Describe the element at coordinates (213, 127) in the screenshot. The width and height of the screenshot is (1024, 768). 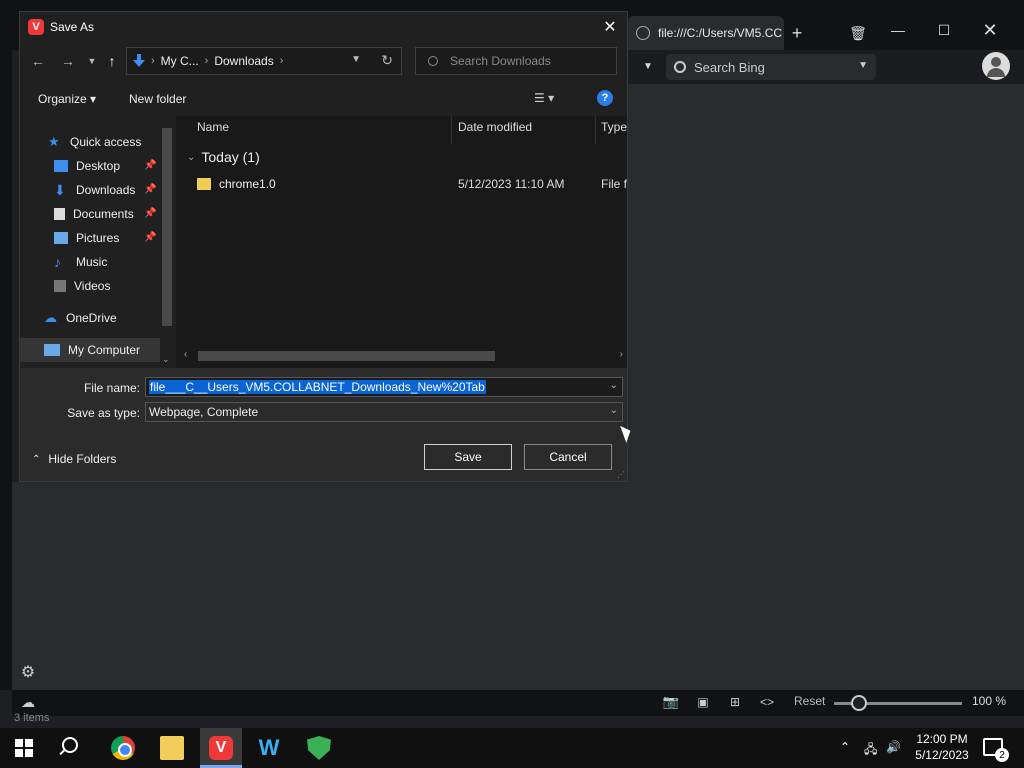
I see `column-header-name: Name` at that location.